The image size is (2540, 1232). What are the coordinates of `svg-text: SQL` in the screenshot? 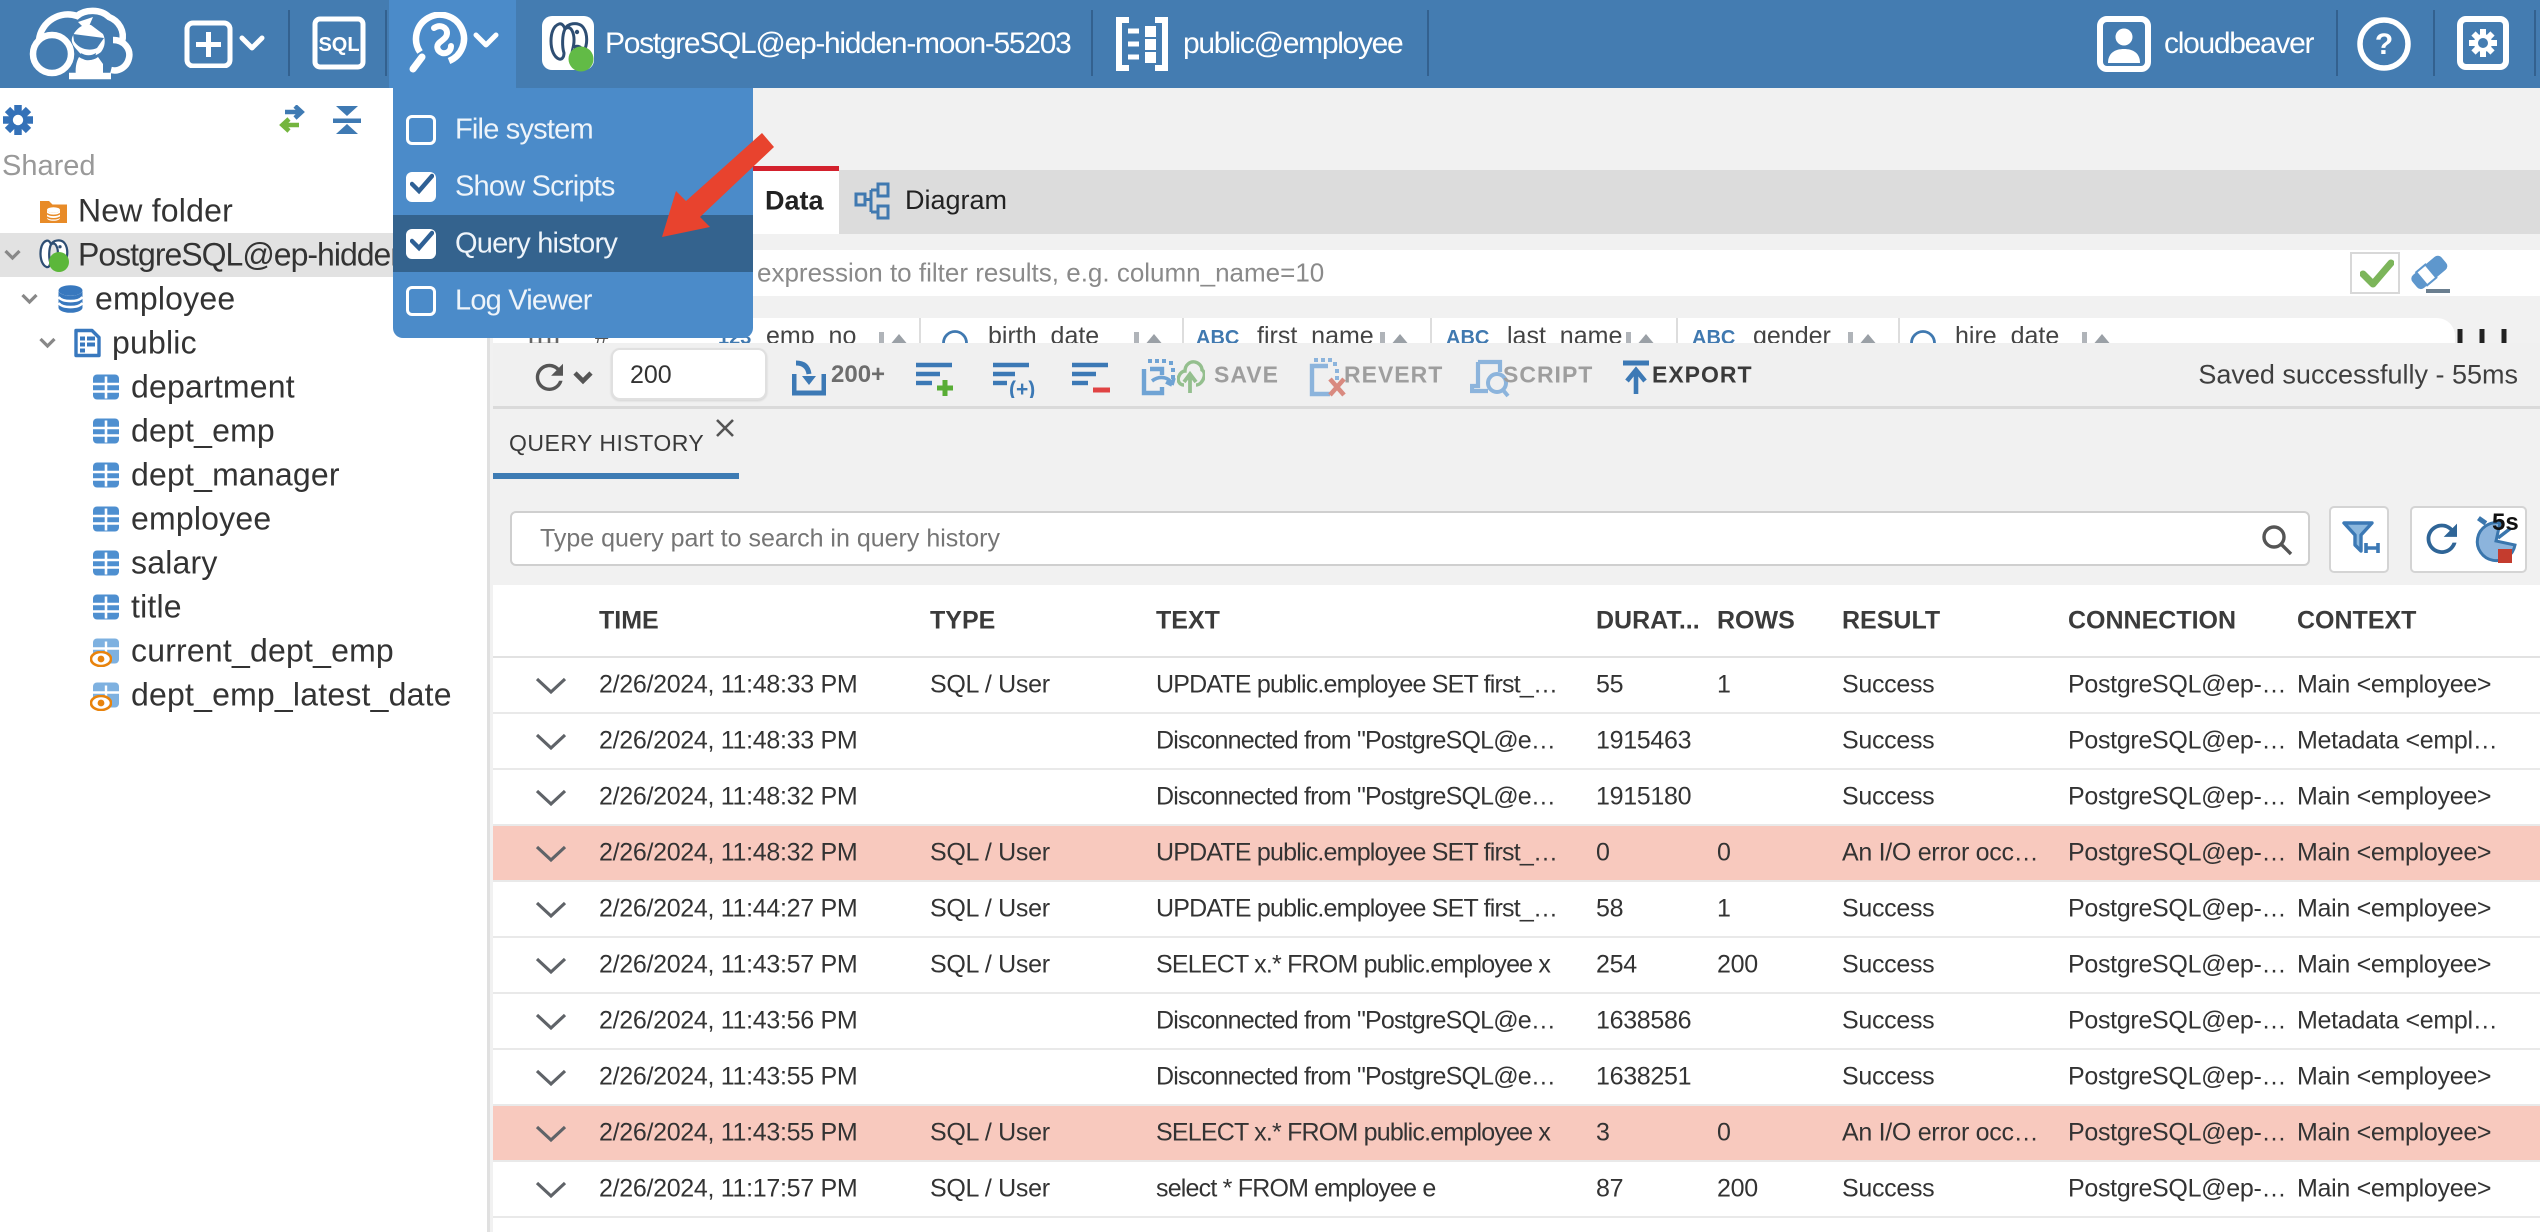 It's located at (338, 45).